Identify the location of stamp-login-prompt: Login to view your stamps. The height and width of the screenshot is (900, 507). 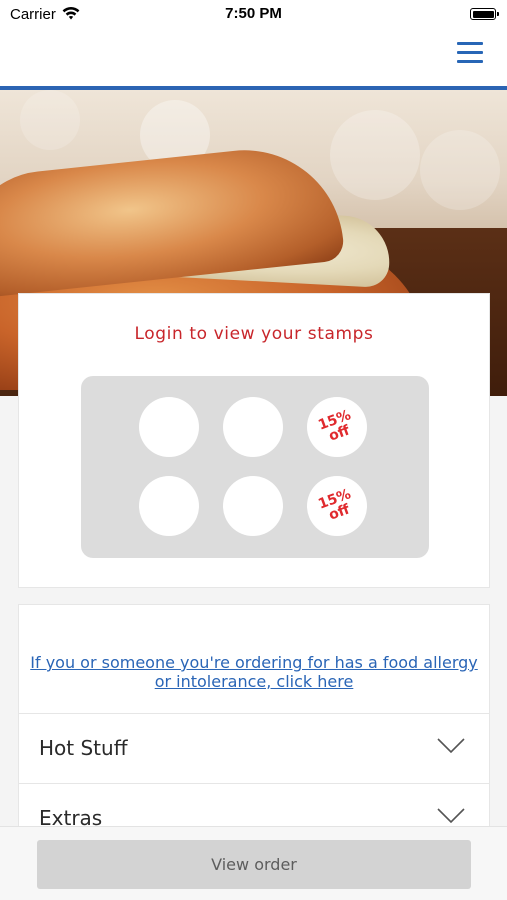
(254, 334).